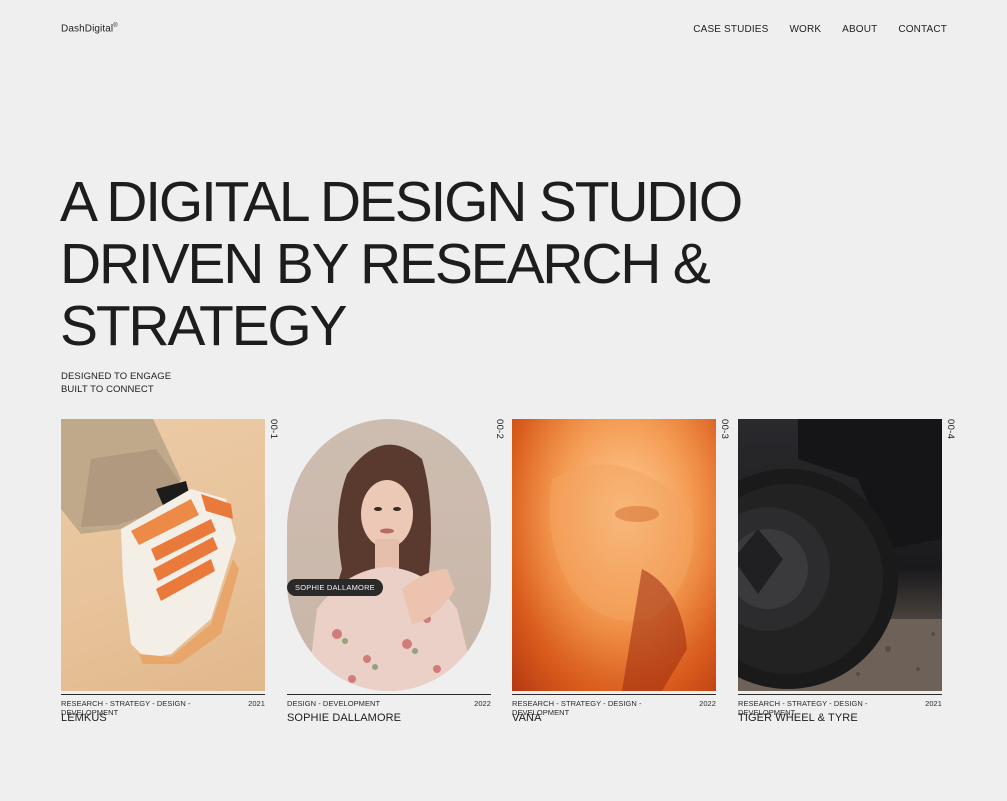 This screenshot has height=801, width=1007. What do you see at coordinates (840, 555) in the screenshot?
I see `offroad-tyre-photo` at bounding box center [840, 555].